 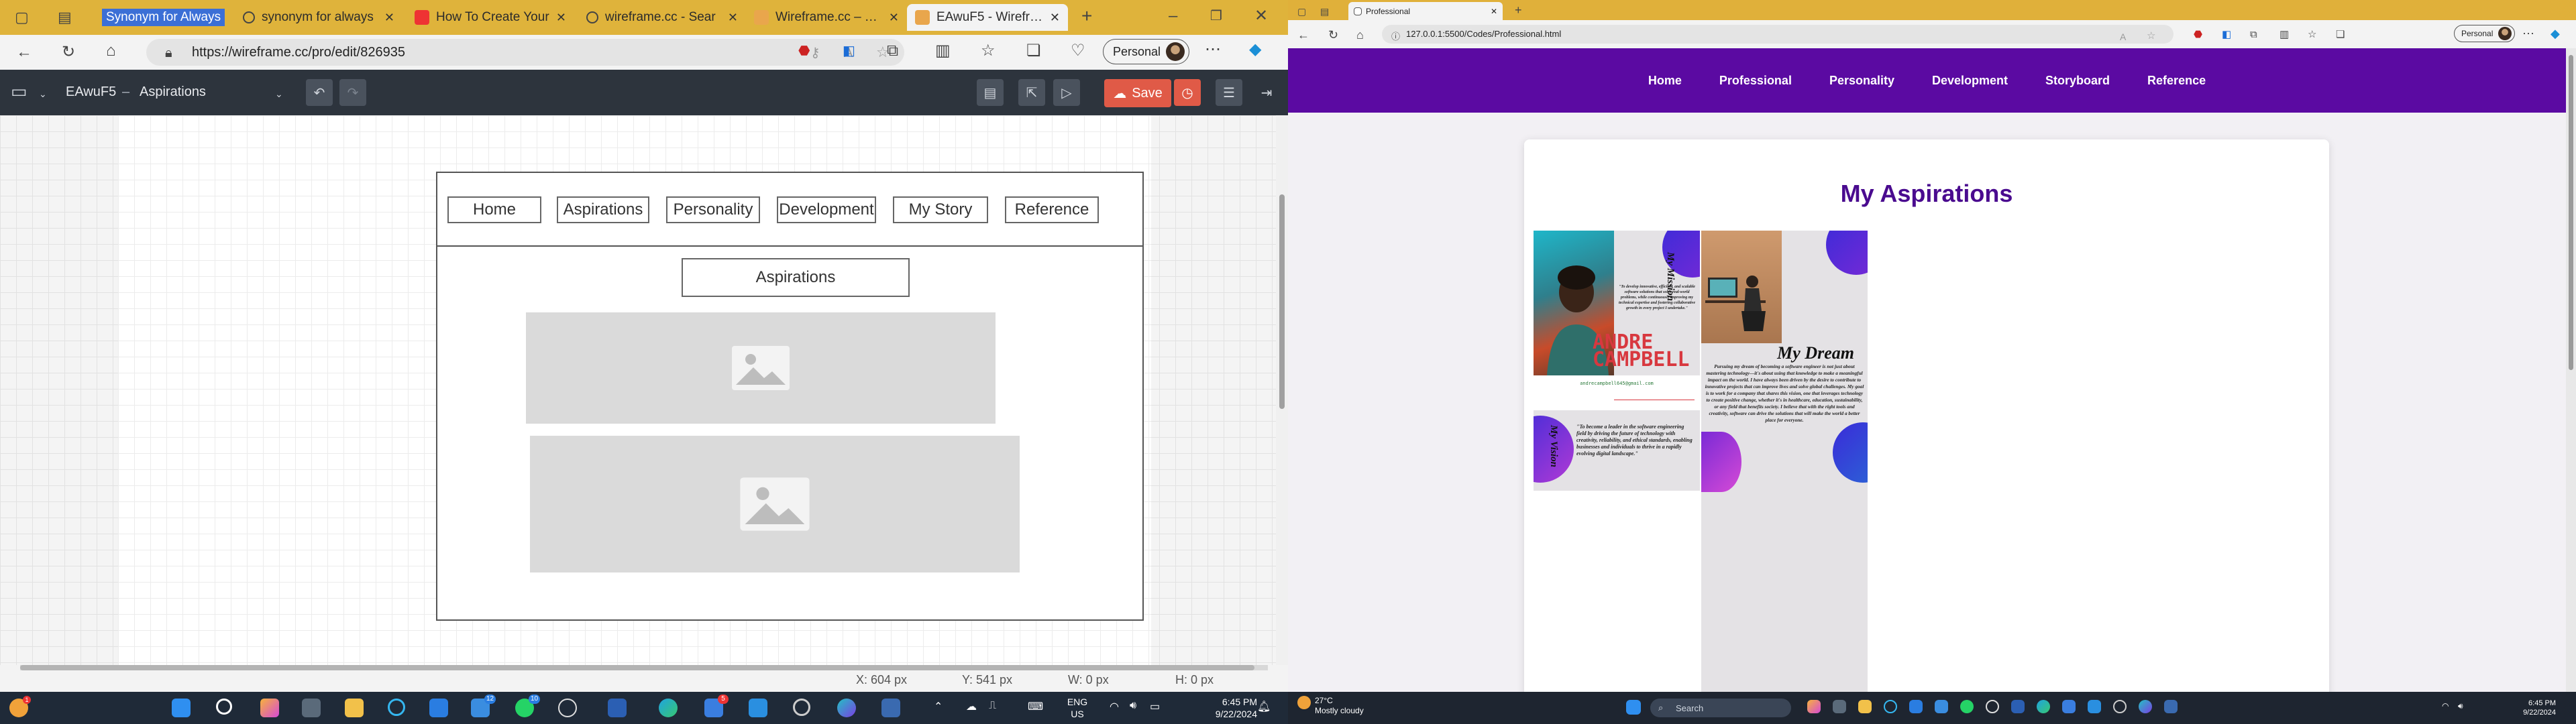 What do you see at coordinates (713, 209) in the screenshot?
I see `wf-nav-personality: Personality` at bounding box center [713, 209].